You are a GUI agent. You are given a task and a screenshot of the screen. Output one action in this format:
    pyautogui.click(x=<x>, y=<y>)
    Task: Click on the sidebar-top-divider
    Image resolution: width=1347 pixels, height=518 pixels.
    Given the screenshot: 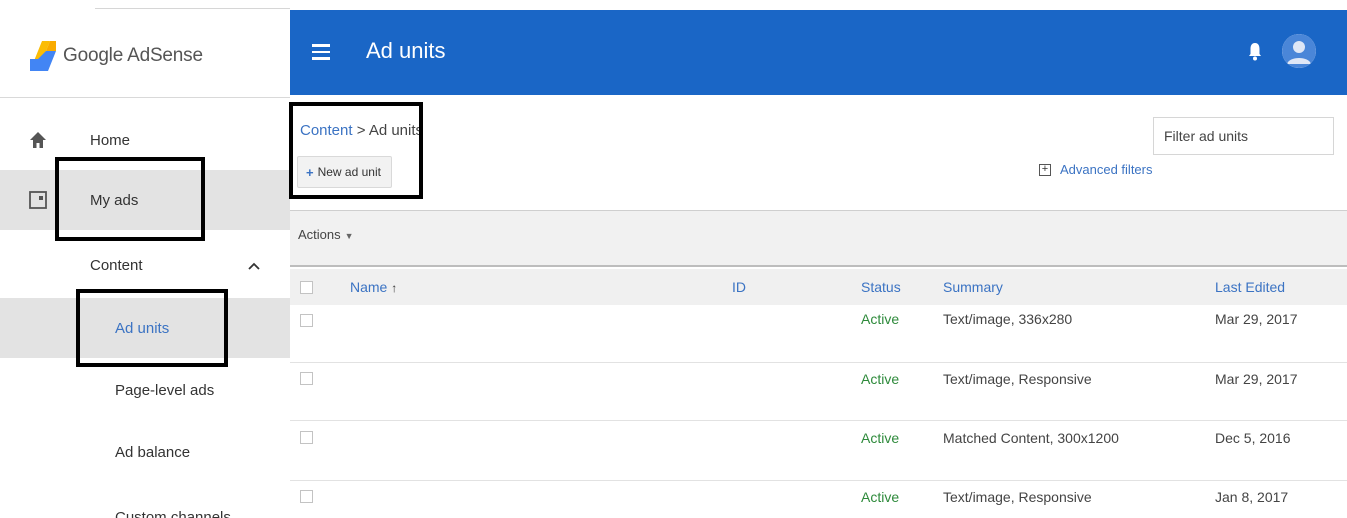 What is the action you would take?
    pyautogui.click(x=192, y=8)
    